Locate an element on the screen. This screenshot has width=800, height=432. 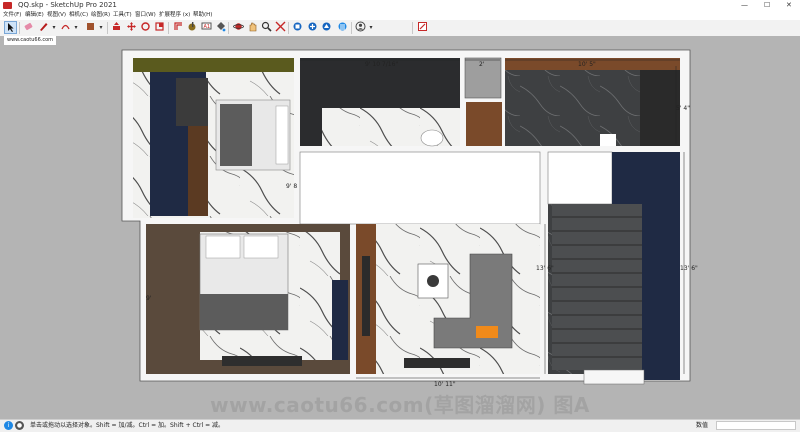
maximize-button: ☐ is located at coordinates (767, 5).